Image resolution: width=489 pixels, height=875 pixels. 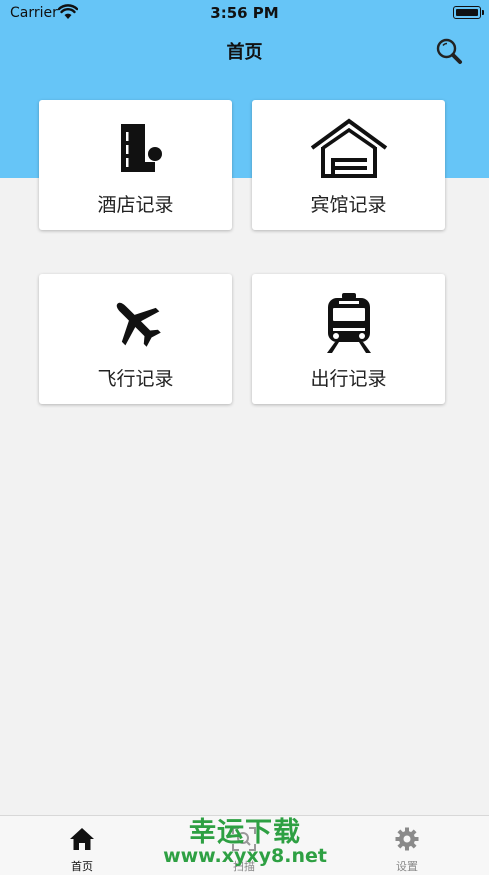 What do you see at coordinates (244, 52) in the screenshot?
I see `page-title: 首页` at bounding box center [244, 52].